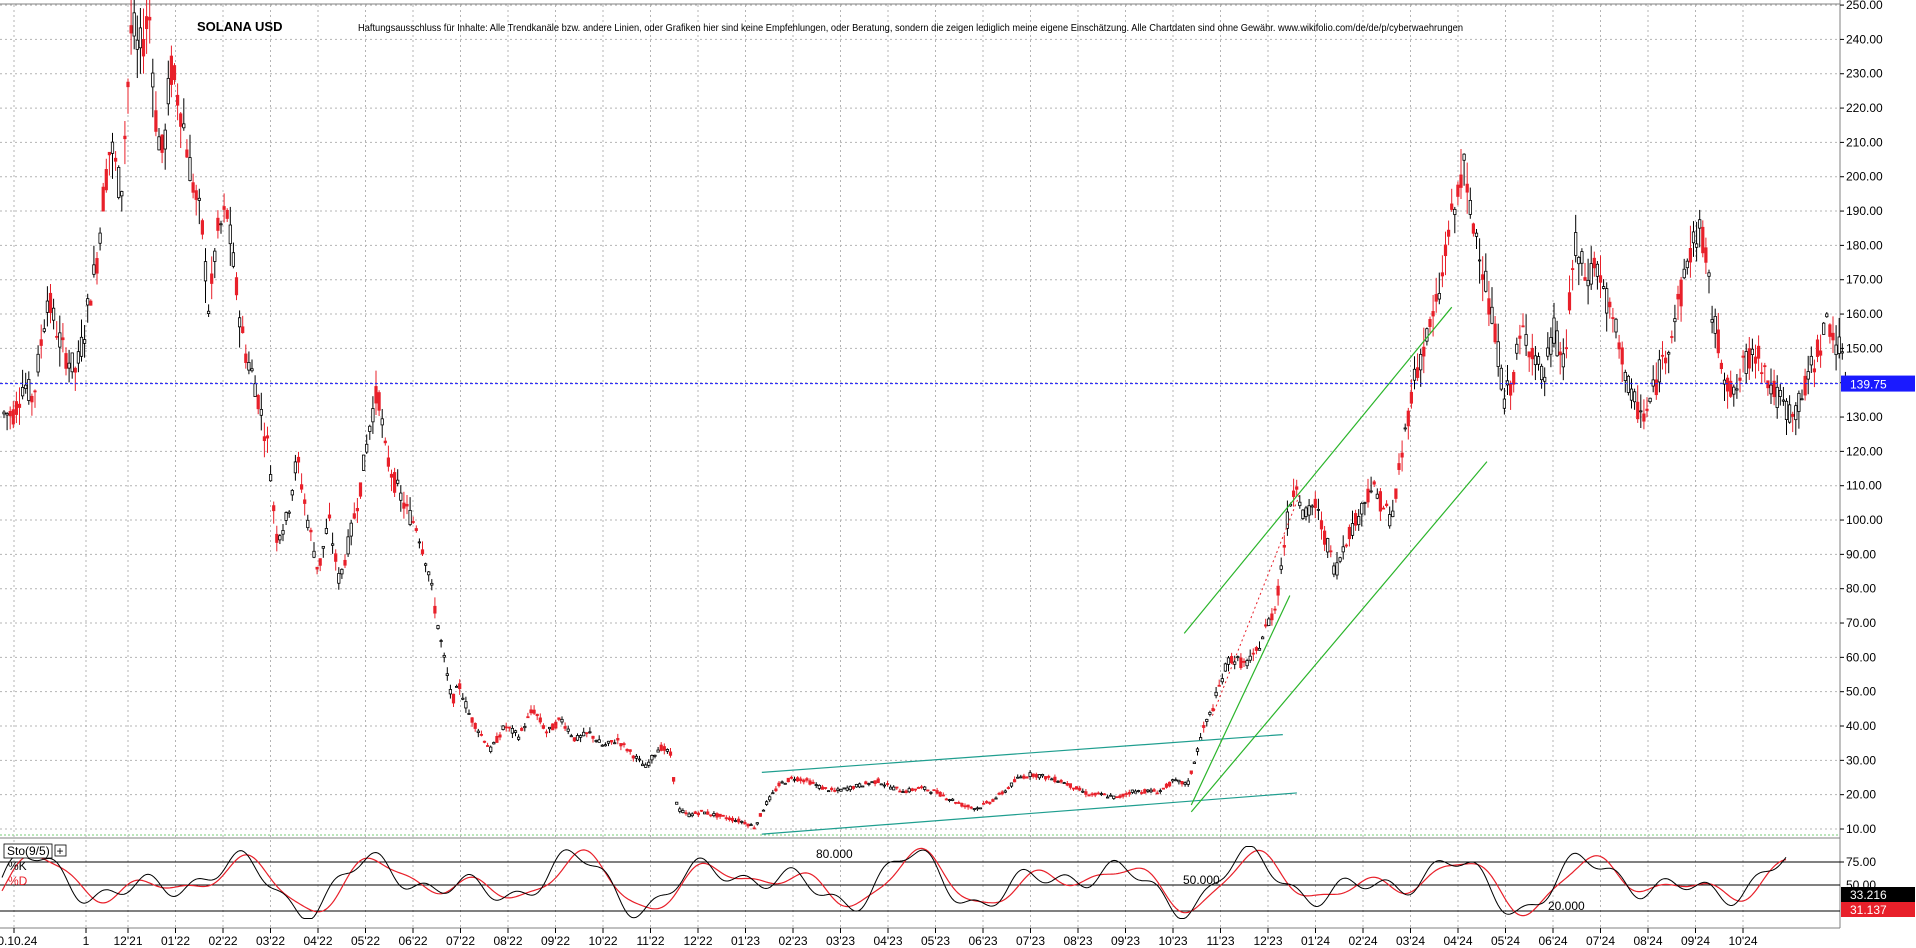 The width and height of the screenshot is (1916, 948). I want to click on y-tick-label: 160.00, so click(1864, 314).